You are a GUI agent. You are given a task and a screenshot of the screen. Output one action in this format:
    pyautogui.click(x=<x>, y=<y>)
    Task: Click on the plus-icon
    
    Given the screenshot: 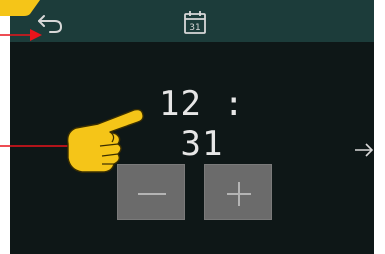 What is the action you would take?
    pyautogui.click(x=239, y=194)
    